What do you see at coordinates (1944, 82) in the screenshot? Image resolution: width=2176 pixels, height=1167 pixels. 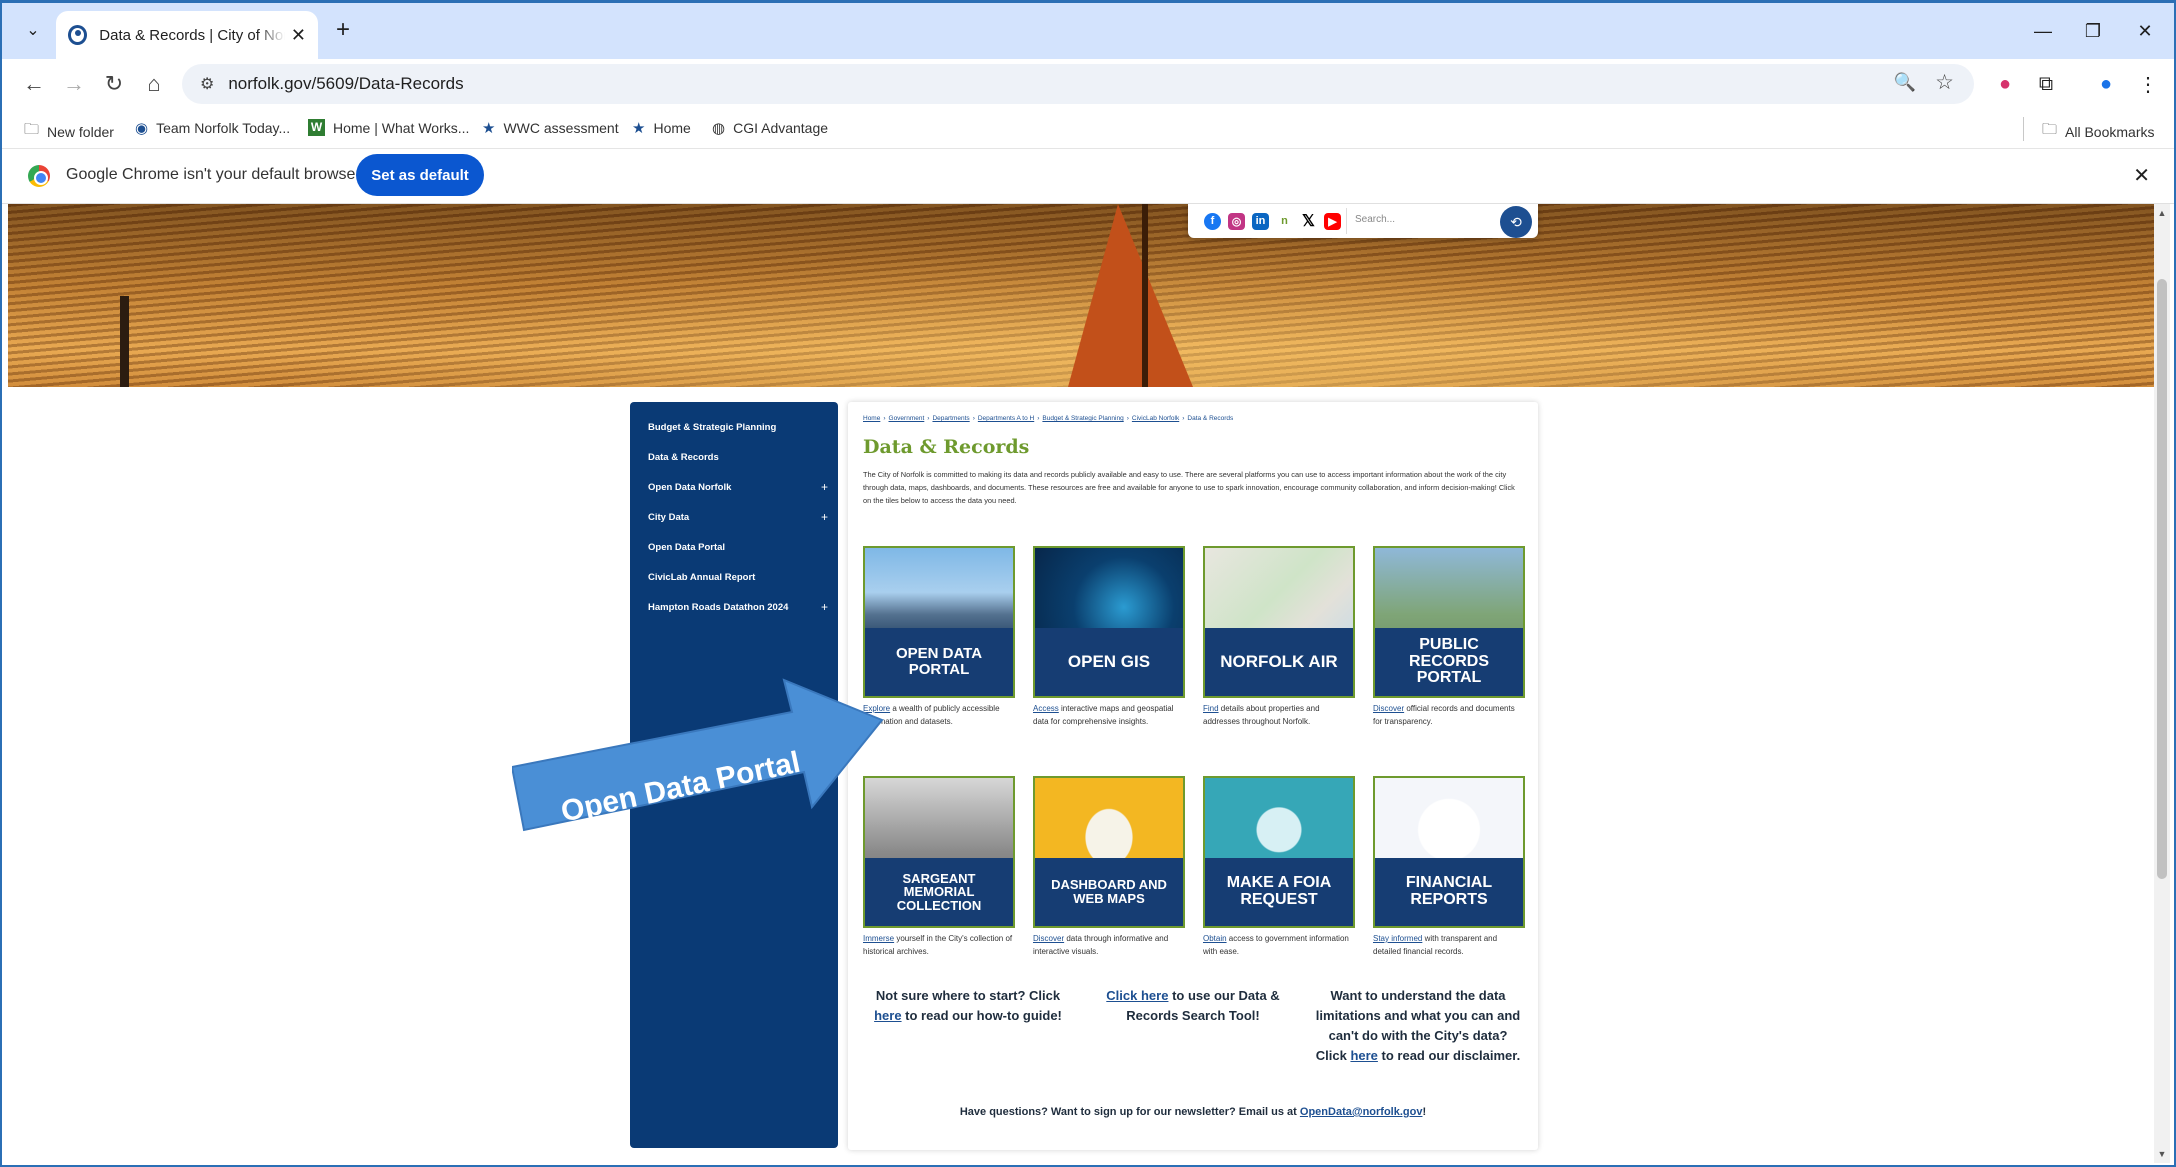 I see `bookmark-star-icon: ☆` at bounding box center [1944, 82].